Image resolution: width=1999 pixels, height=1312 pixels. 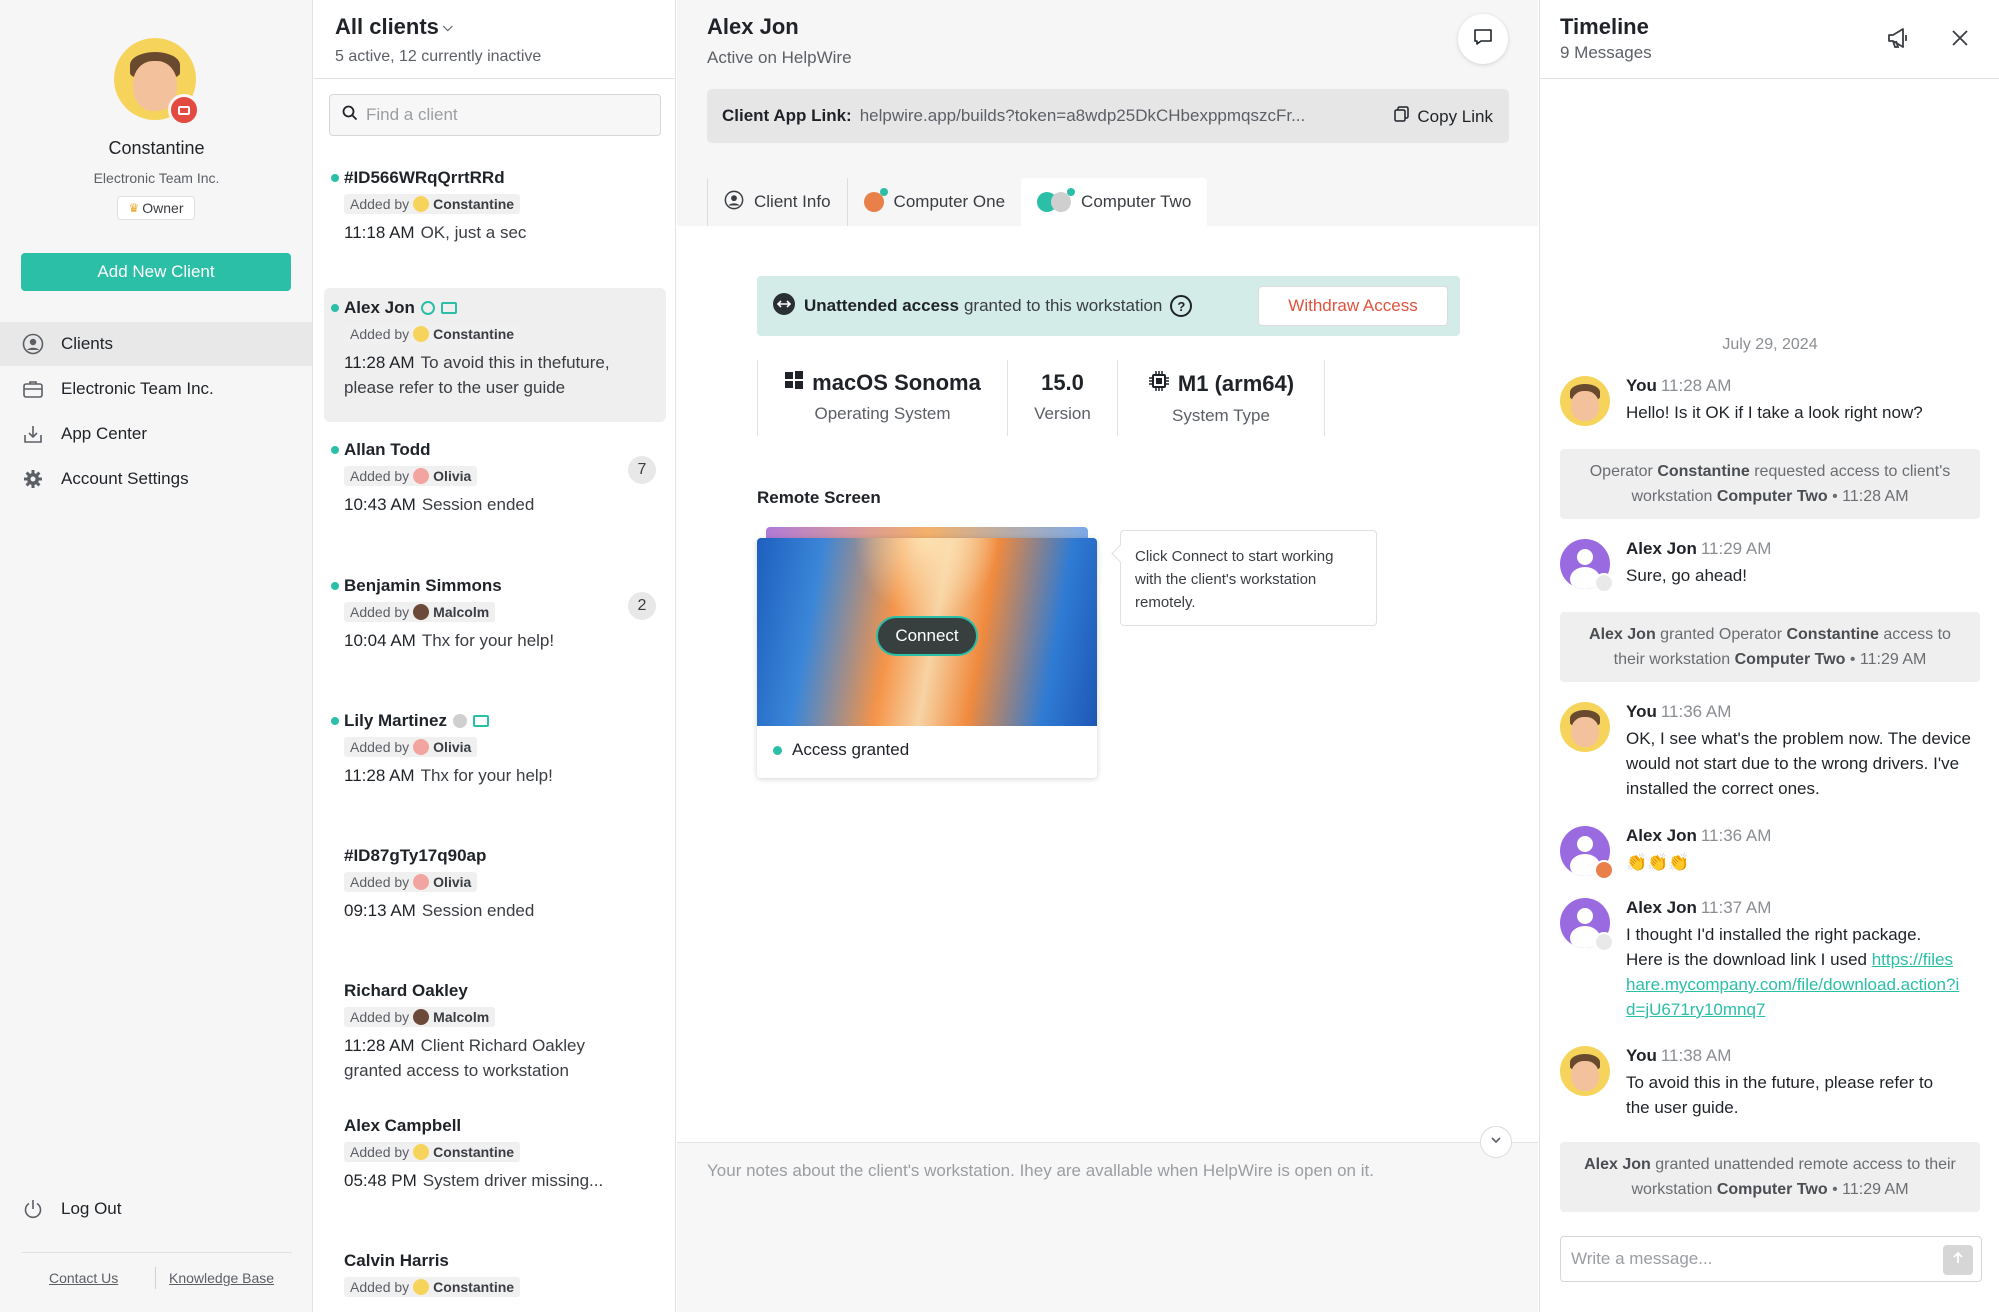 I want to click on sidebar-item-label: App Center, so click(x=104, y=433).